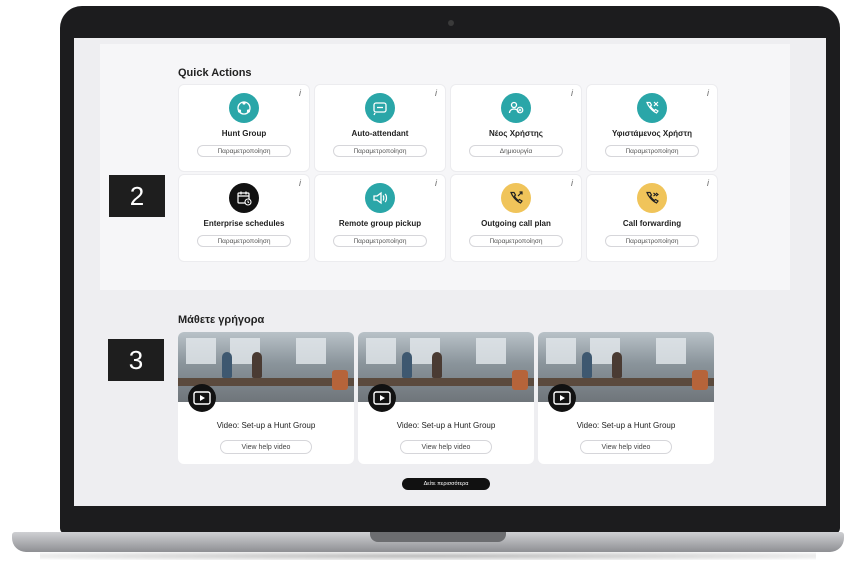 This screenshot has width=856, height=566. Describe the element at coordinates (652, 108) in the screenshot. I see `existing-user-icon` at that location.